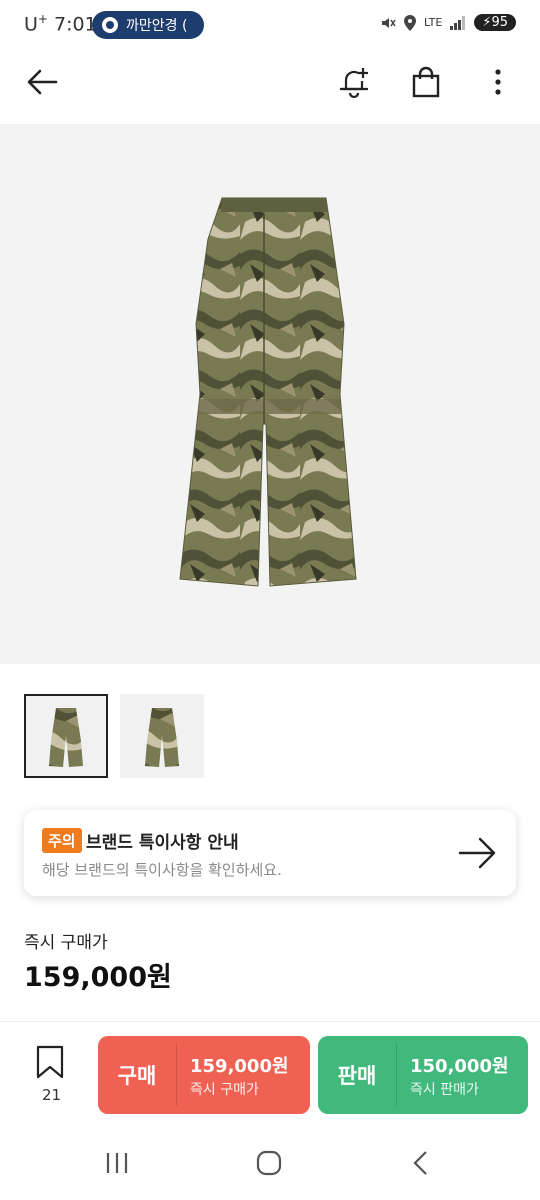 This screenshot has height=1200, width=540. Describe the element at coordinates (458, 22) in the screenshot. I see `signal-icon` at that location.